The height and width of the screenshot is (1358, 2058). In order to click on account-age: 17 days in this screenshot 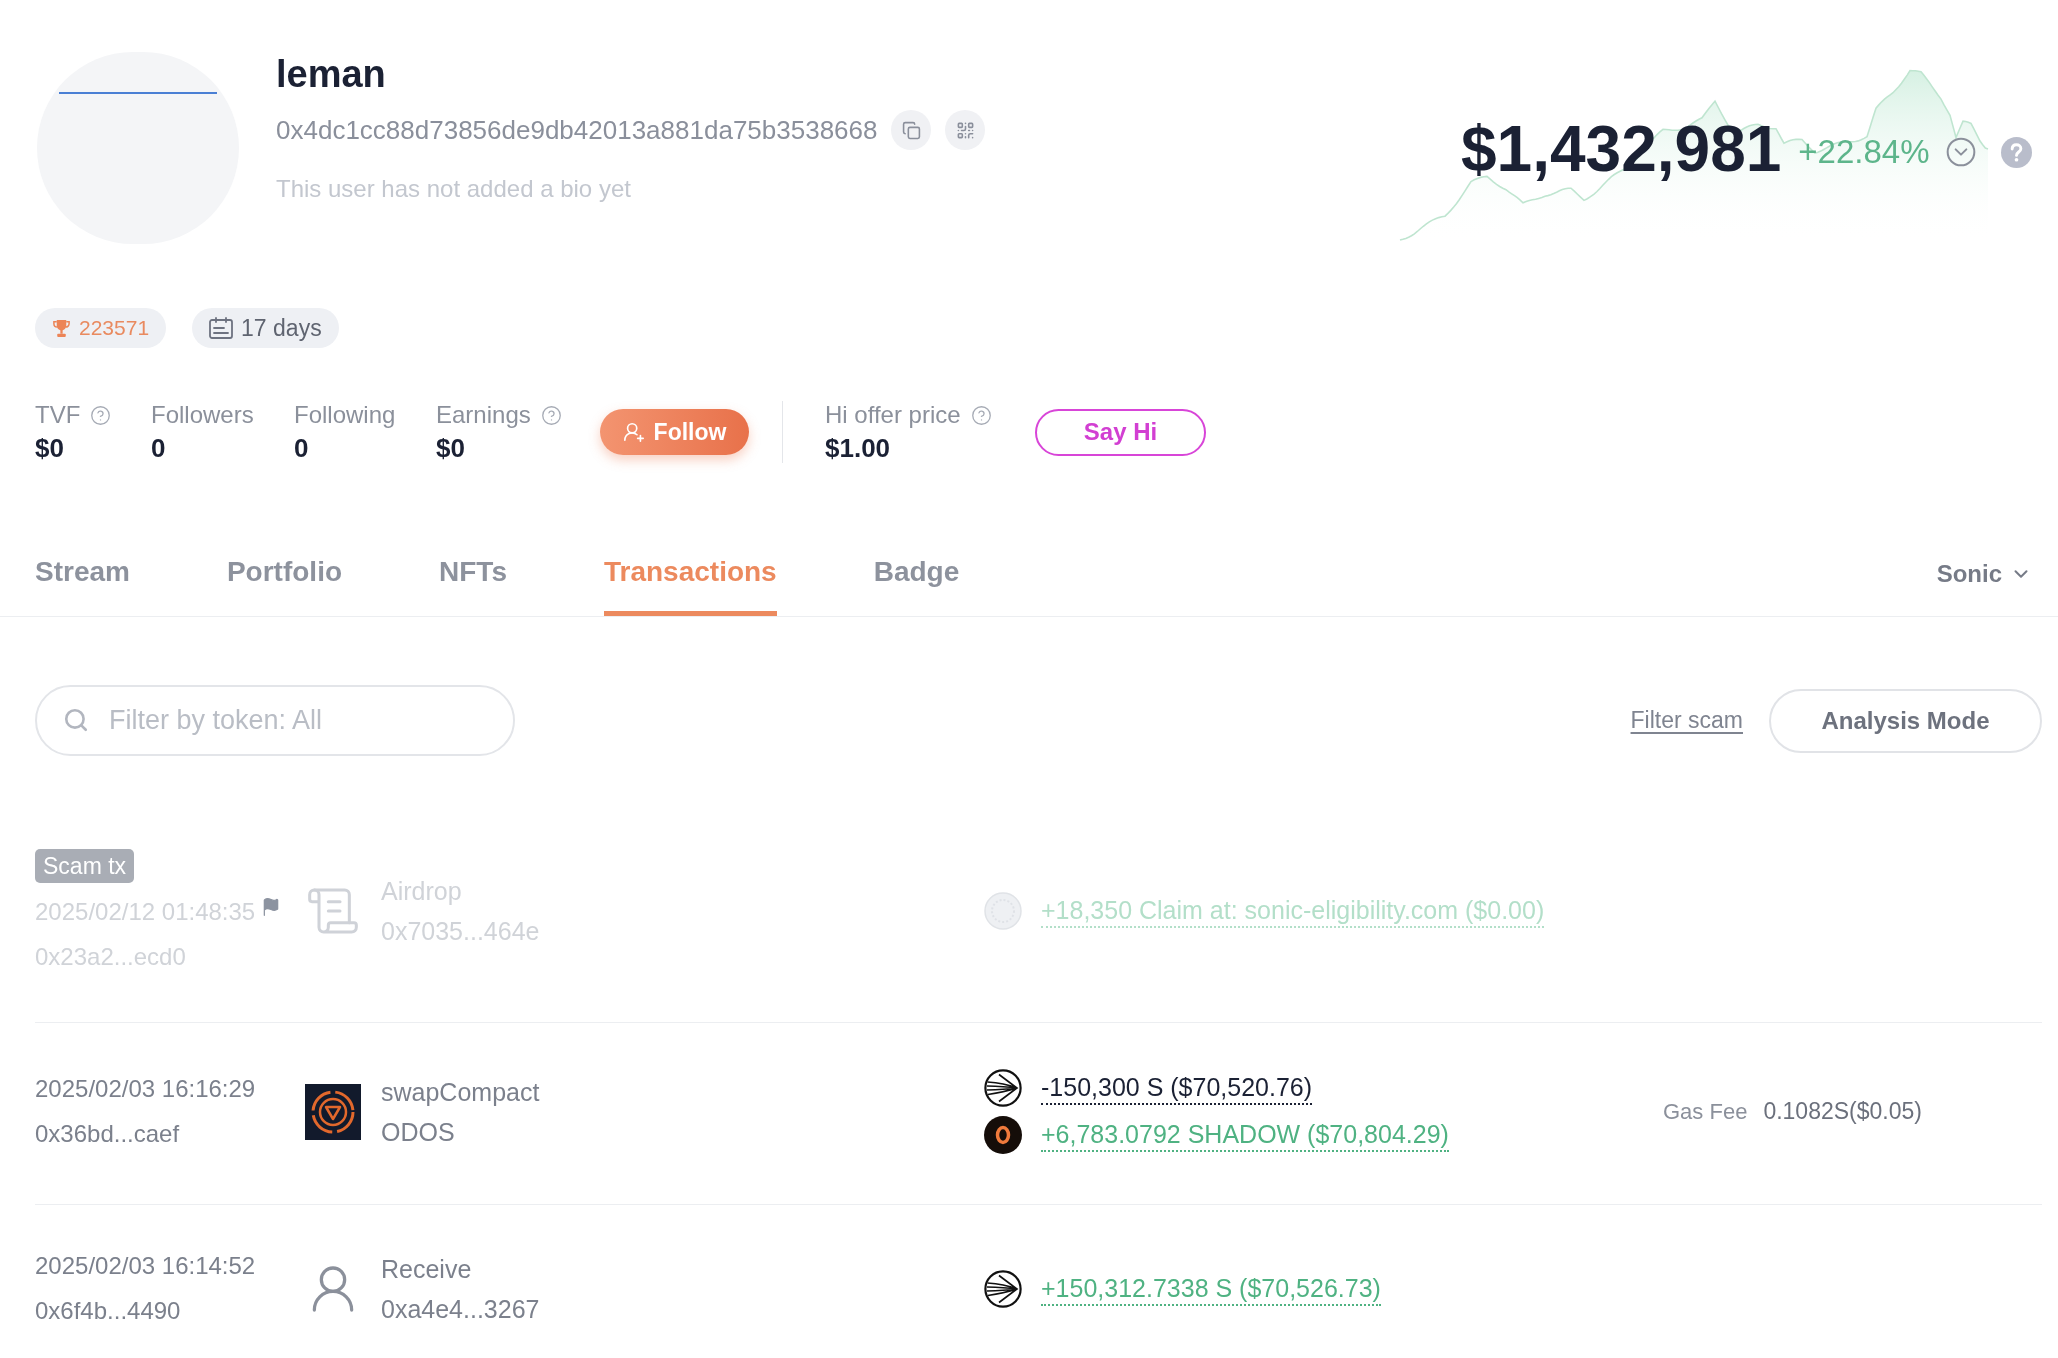, I will do `click(281, 328)`.